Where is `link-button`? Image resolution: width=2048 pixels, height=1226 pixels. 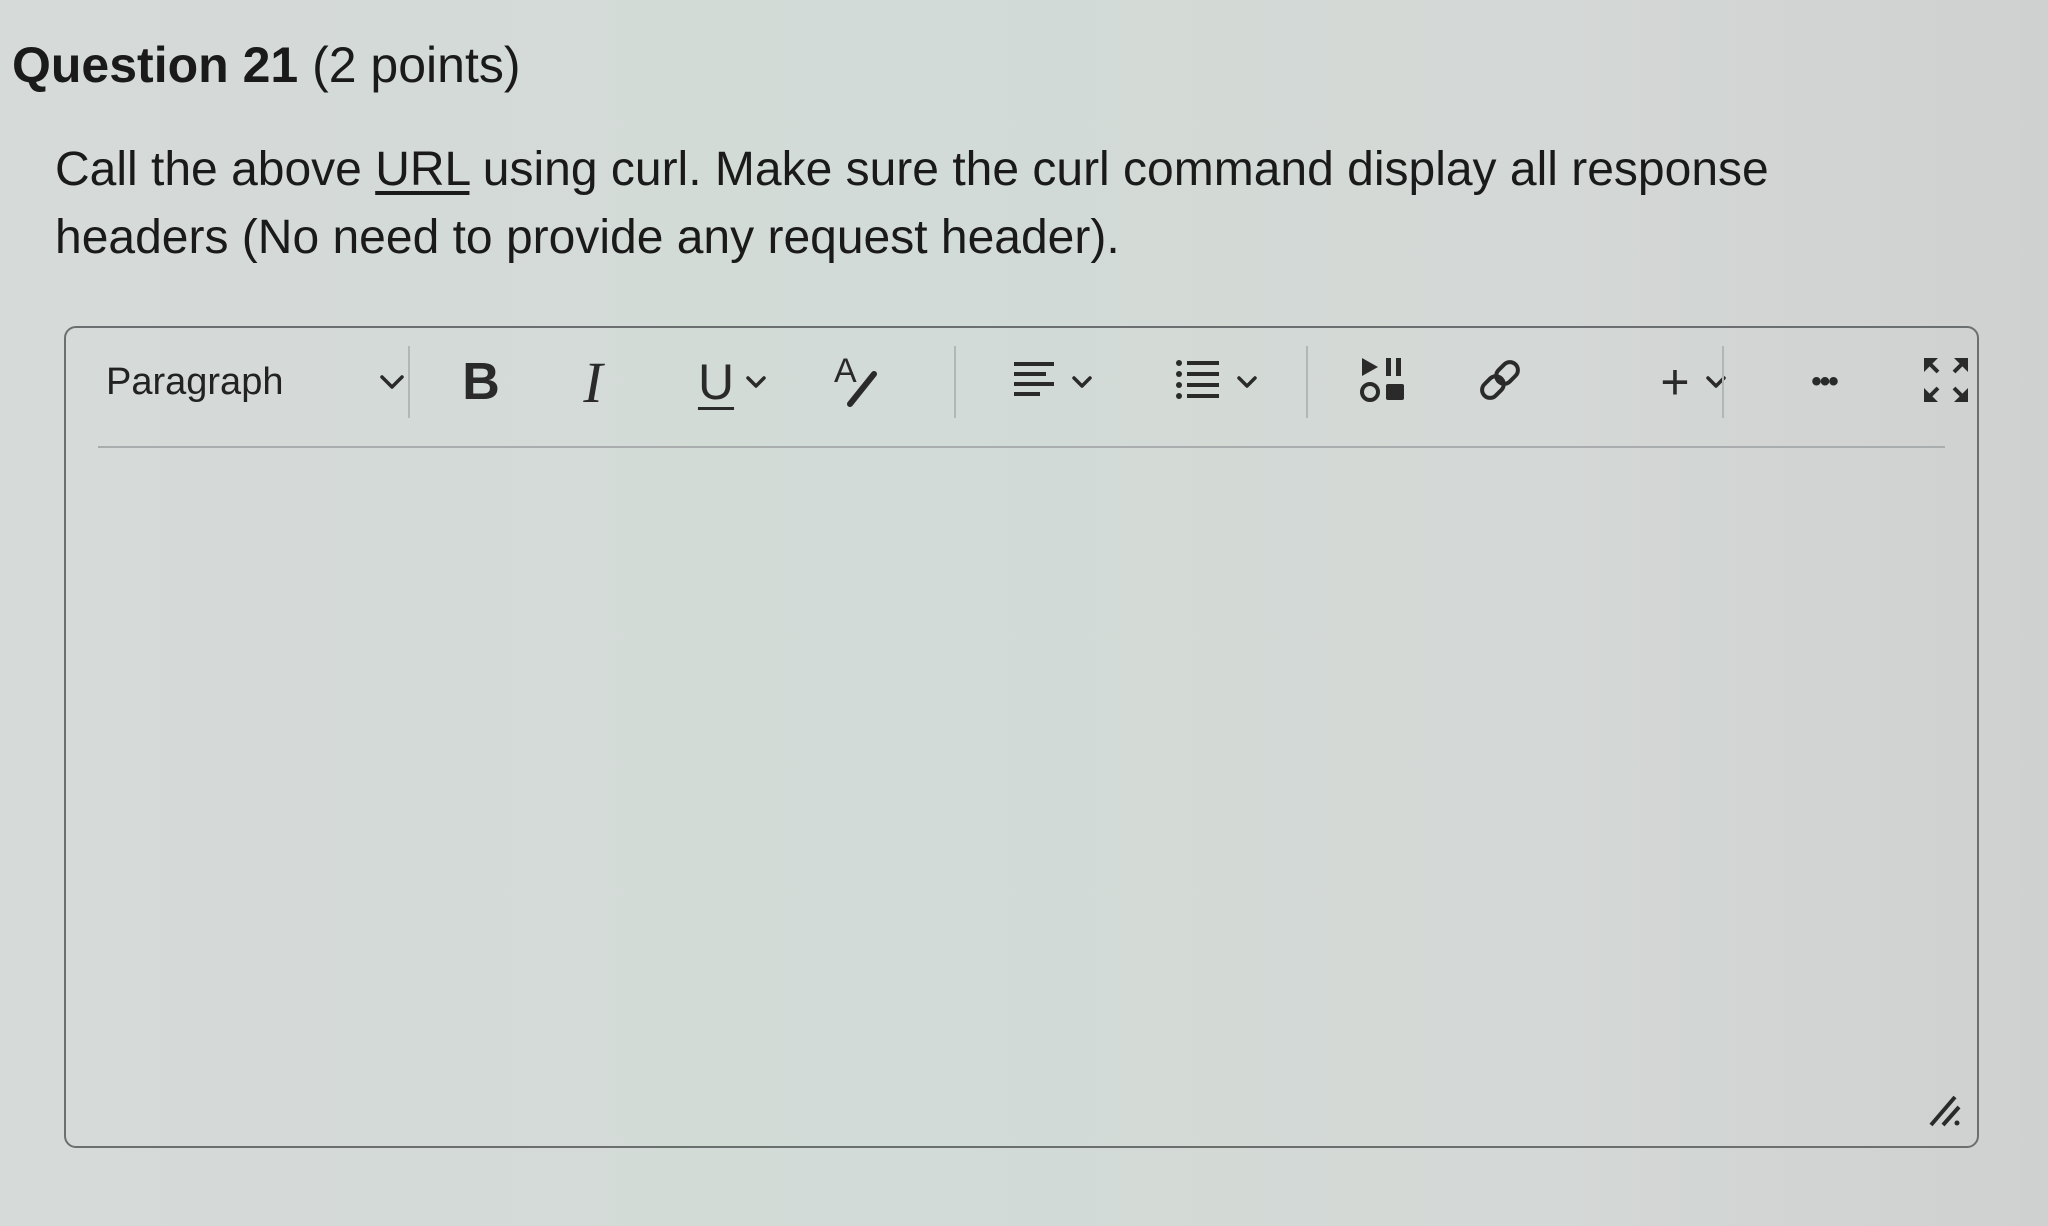
link-button is located at coordinates (1500, 382).